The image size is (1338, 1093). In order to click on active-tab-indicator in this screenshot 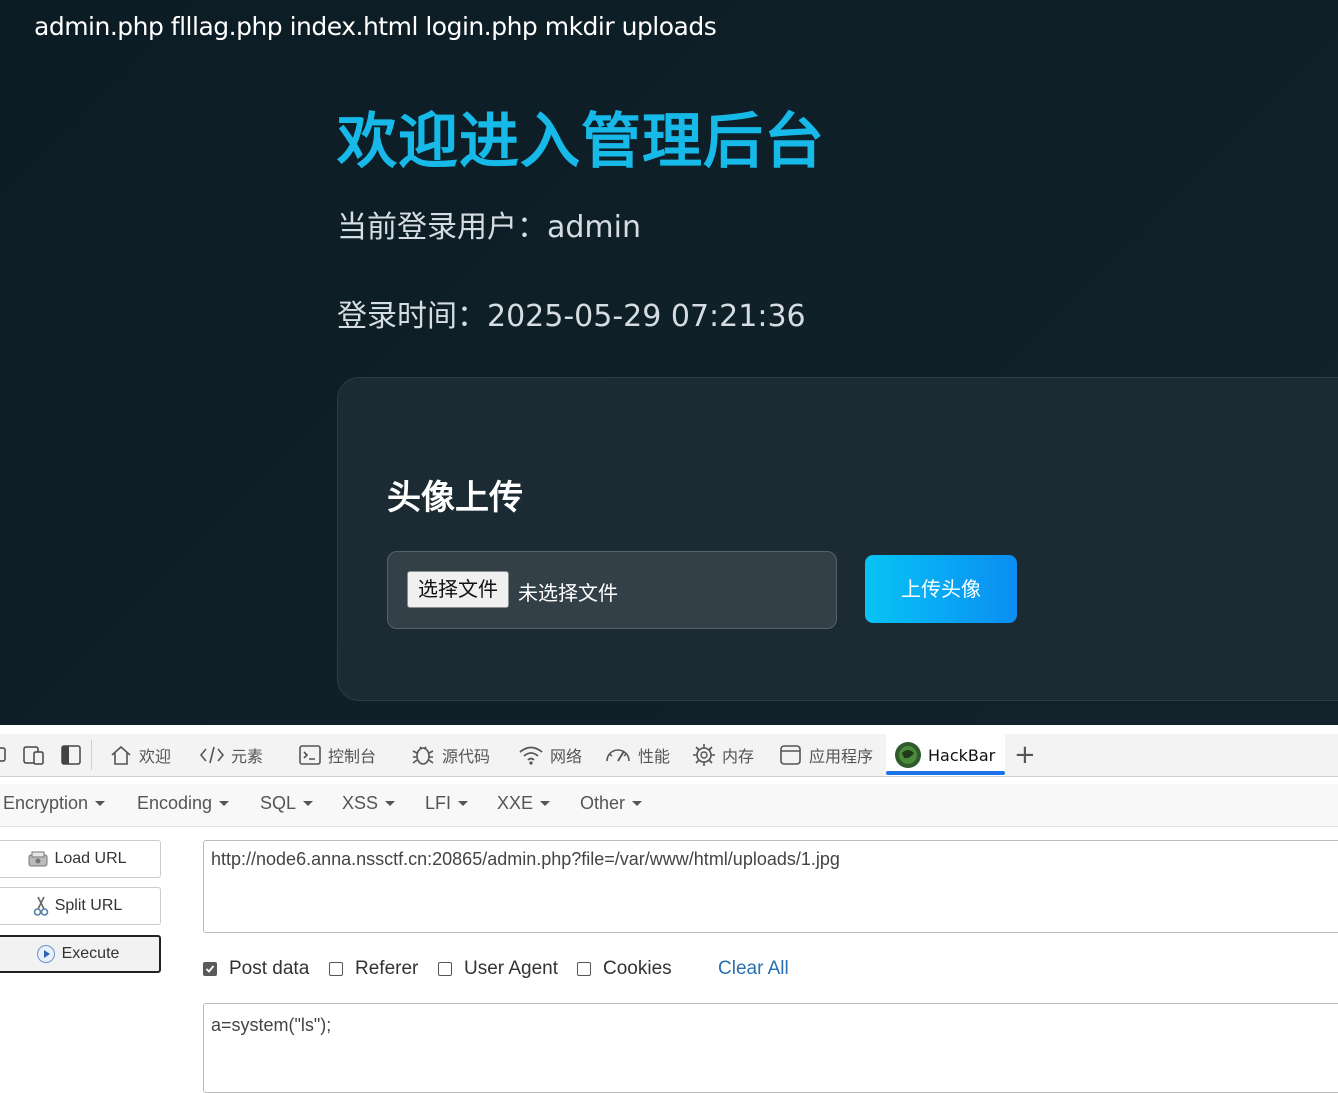, I will do `click(945, 773)`.